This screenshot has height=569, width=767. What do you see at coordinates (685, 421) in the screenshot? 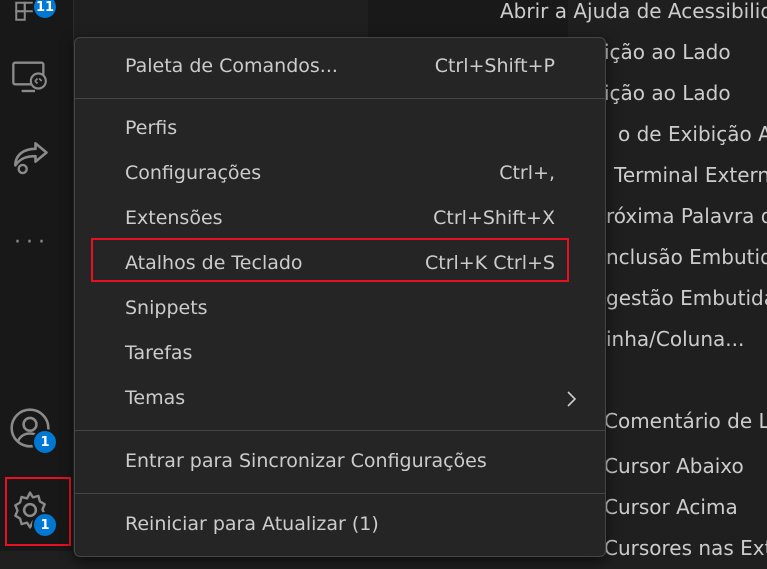
I see `list-item-label: Comentário de Li` at bounding box center [685, 421].